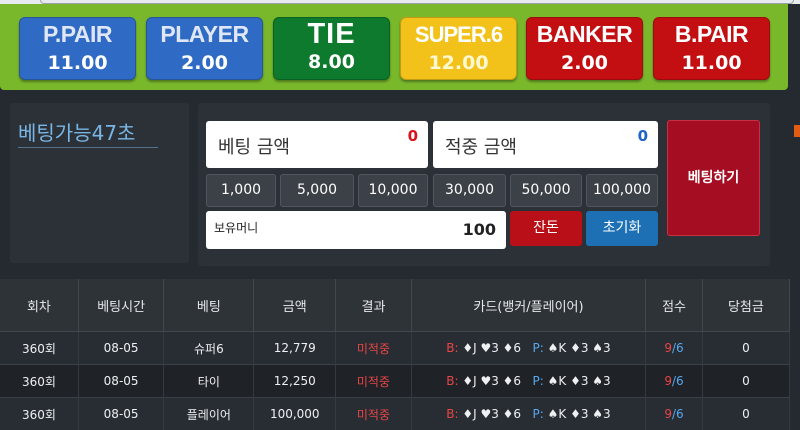 This screenshot has height=430, width=800. I want to click on bet-button-tie: TIE 8.00, so click(331, 48).